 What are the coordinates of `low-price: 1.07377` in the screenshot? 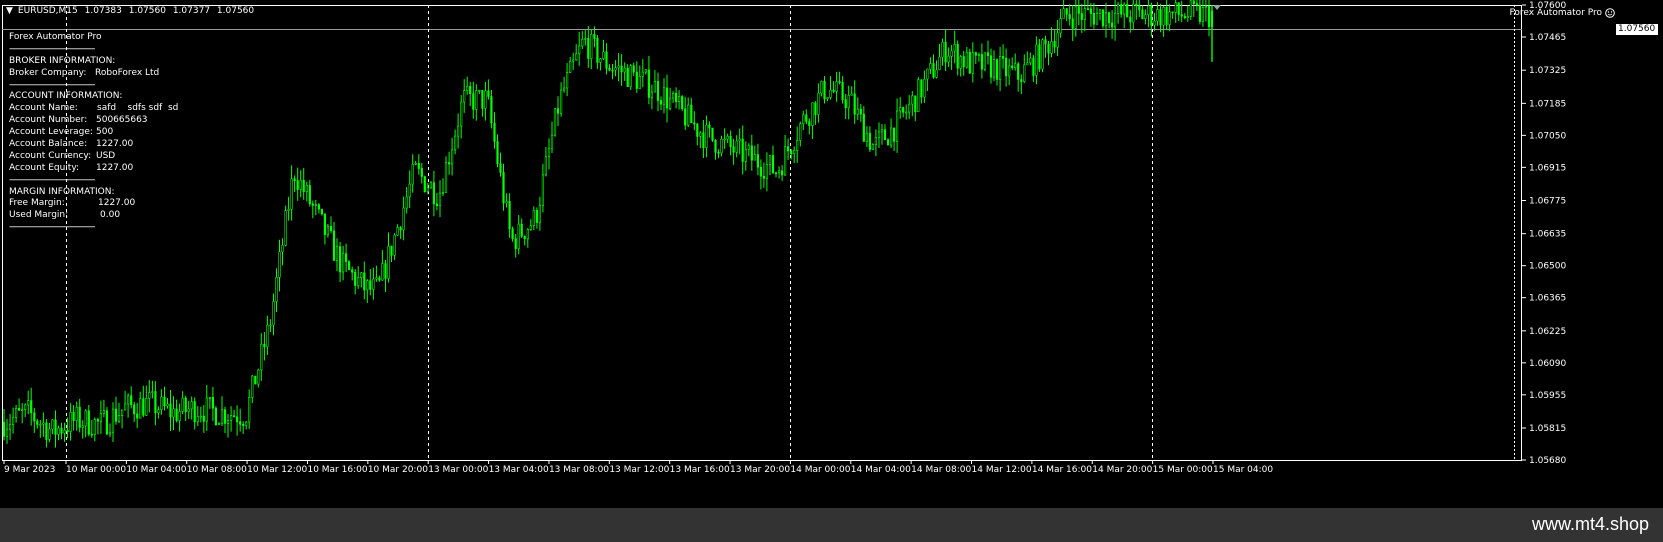 It's located at (191, 11).